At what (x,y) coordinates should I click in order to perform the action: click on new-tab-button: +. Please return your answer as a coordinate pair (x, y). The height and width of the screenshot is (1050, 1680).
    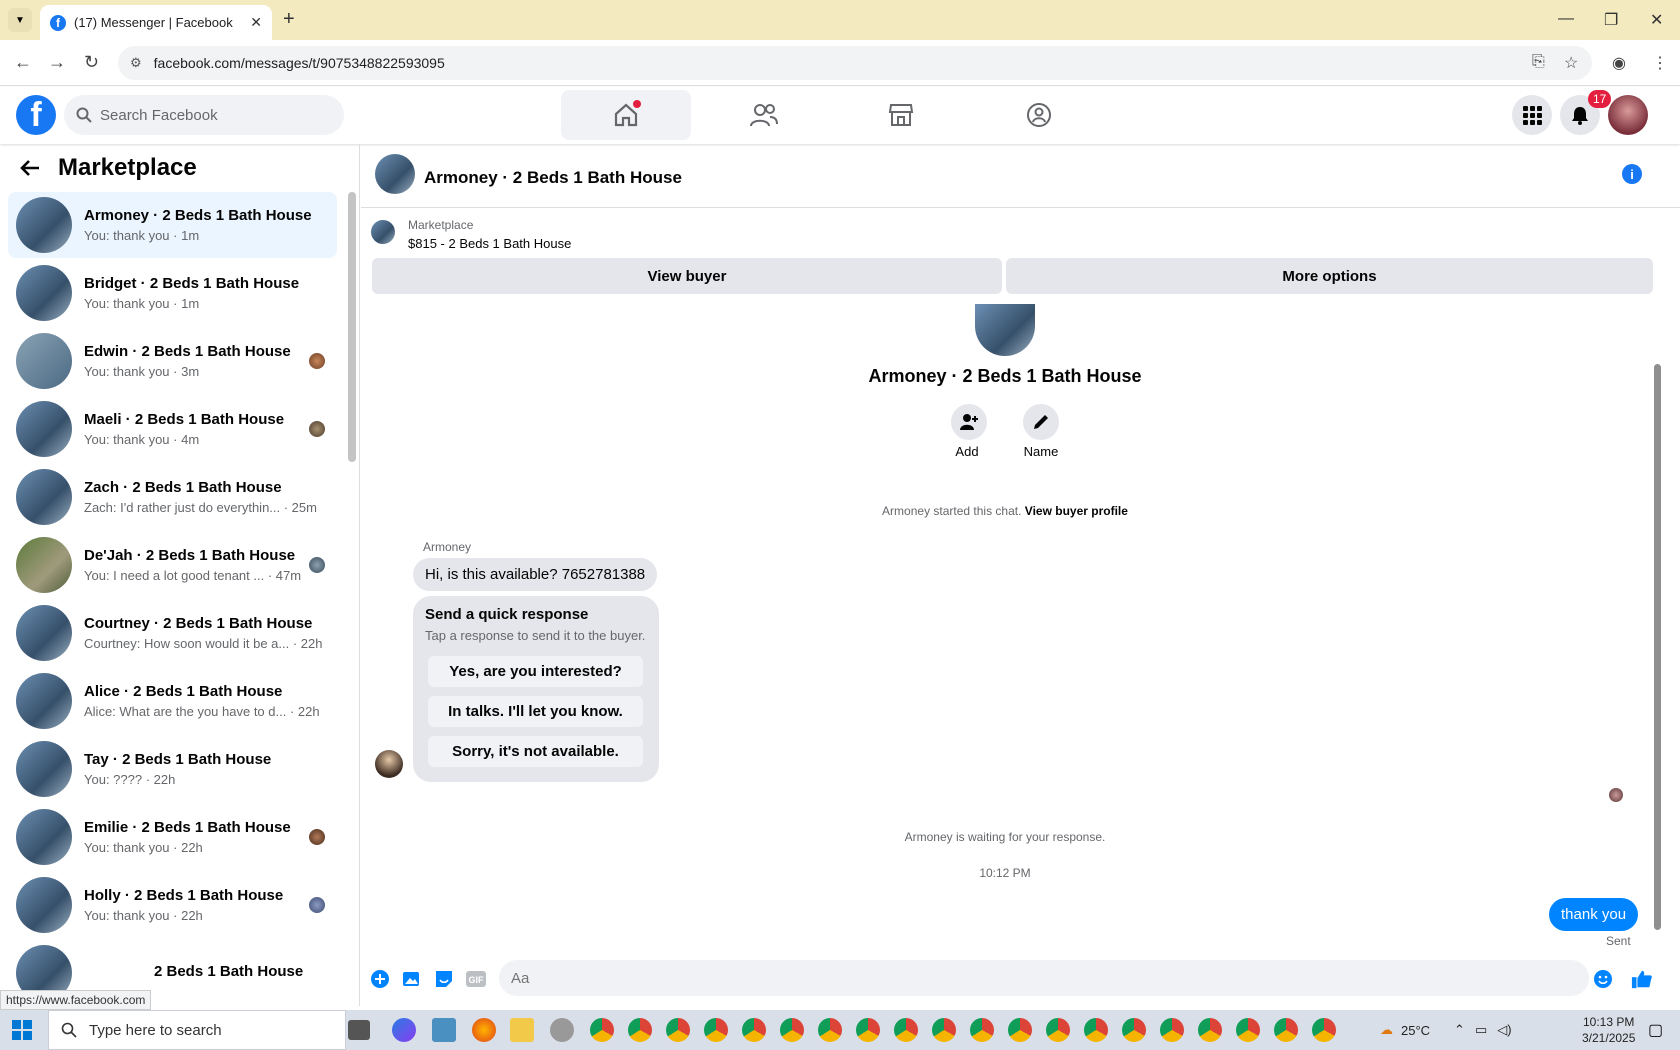
    Looking at the image, I should click on (289, 19).